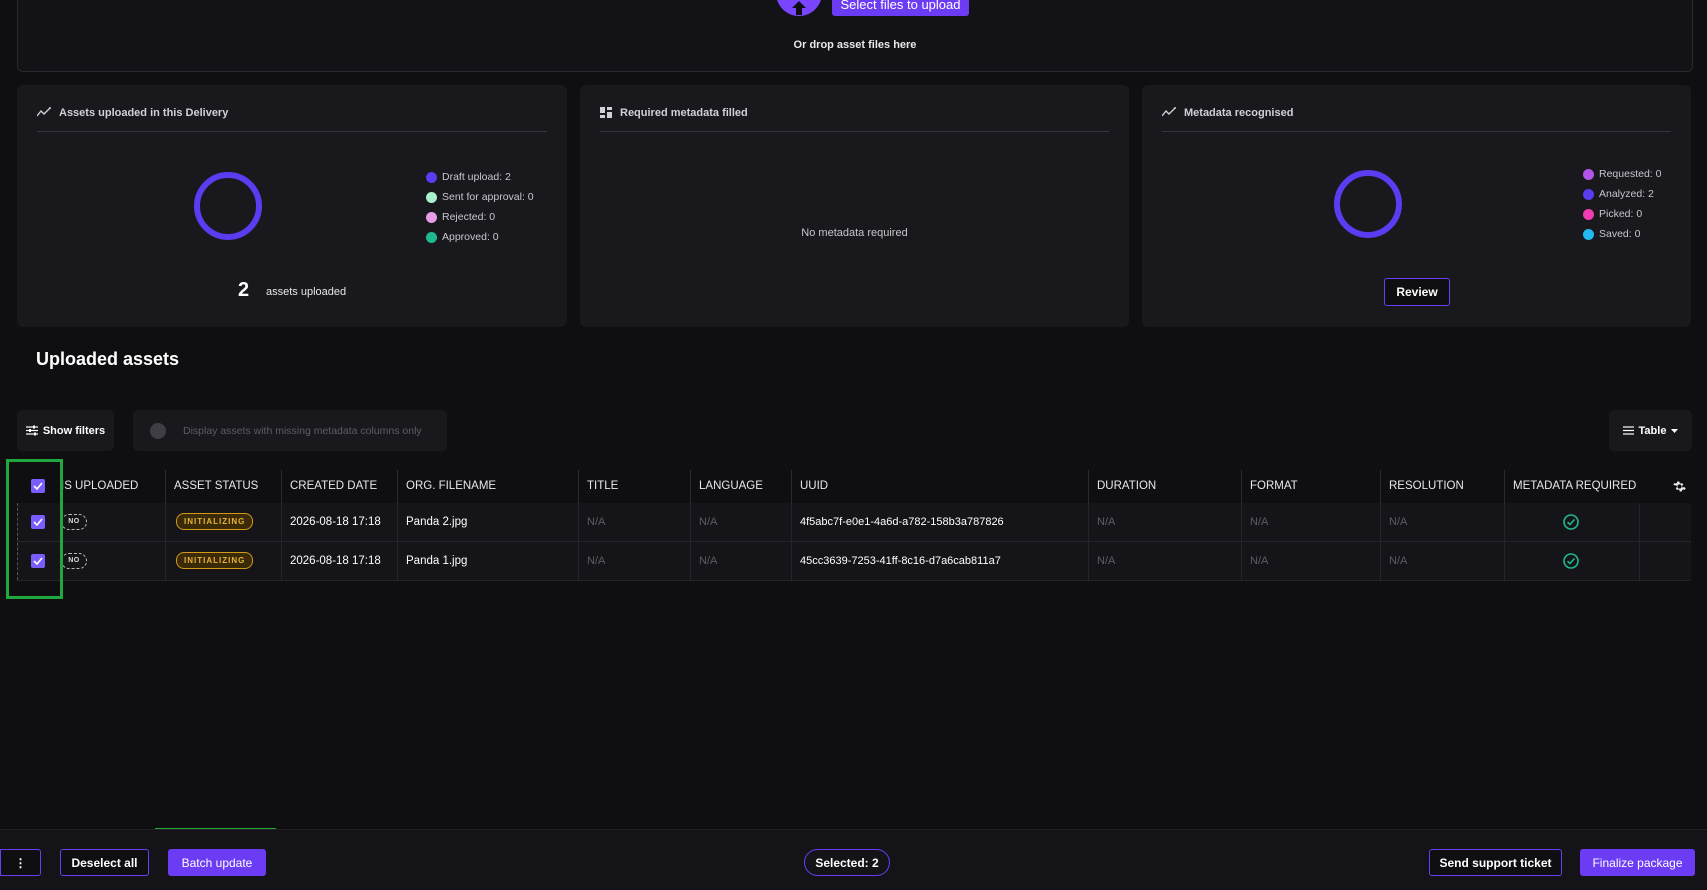  Describe the element at coordinates (65, 430) in the screenshot. I see `show-filters-button: Show filters` at that location.